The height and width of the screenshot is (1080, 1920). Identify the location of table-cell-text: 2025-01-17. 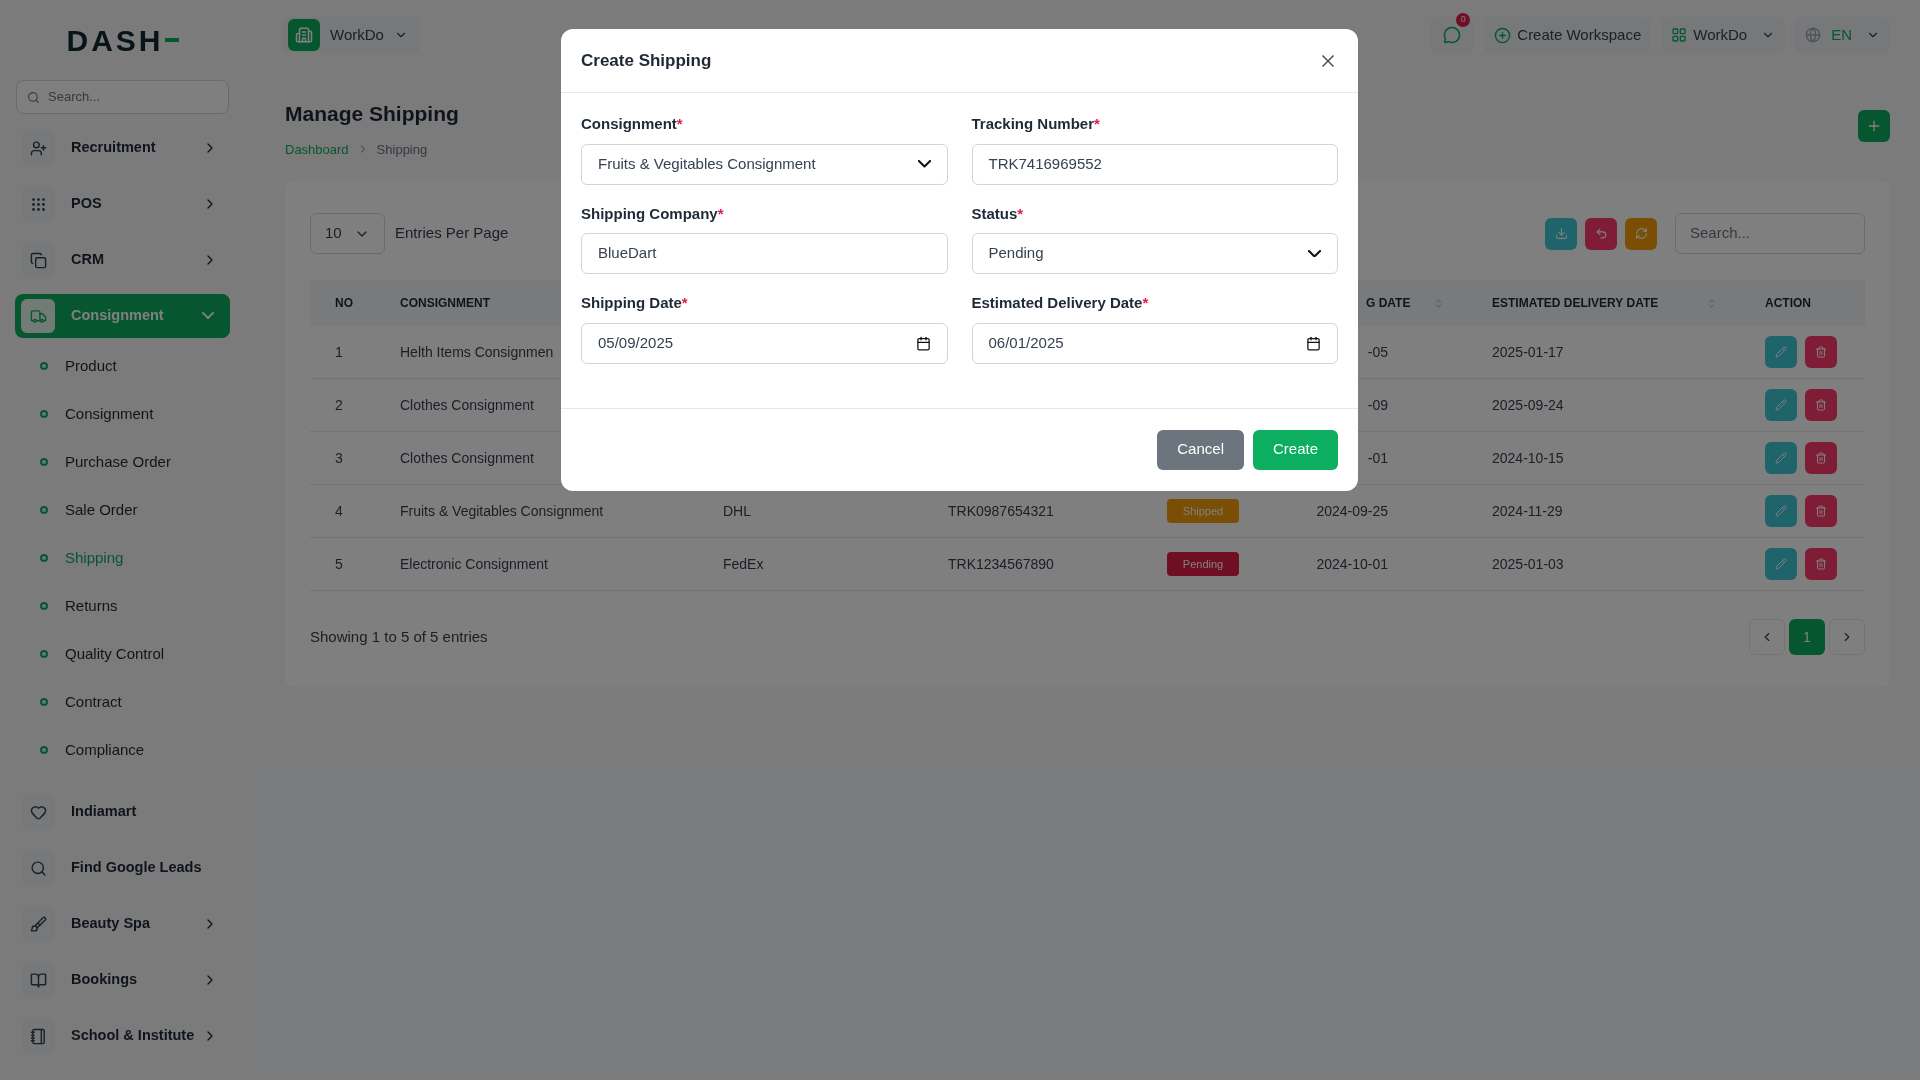
(1528, 352).